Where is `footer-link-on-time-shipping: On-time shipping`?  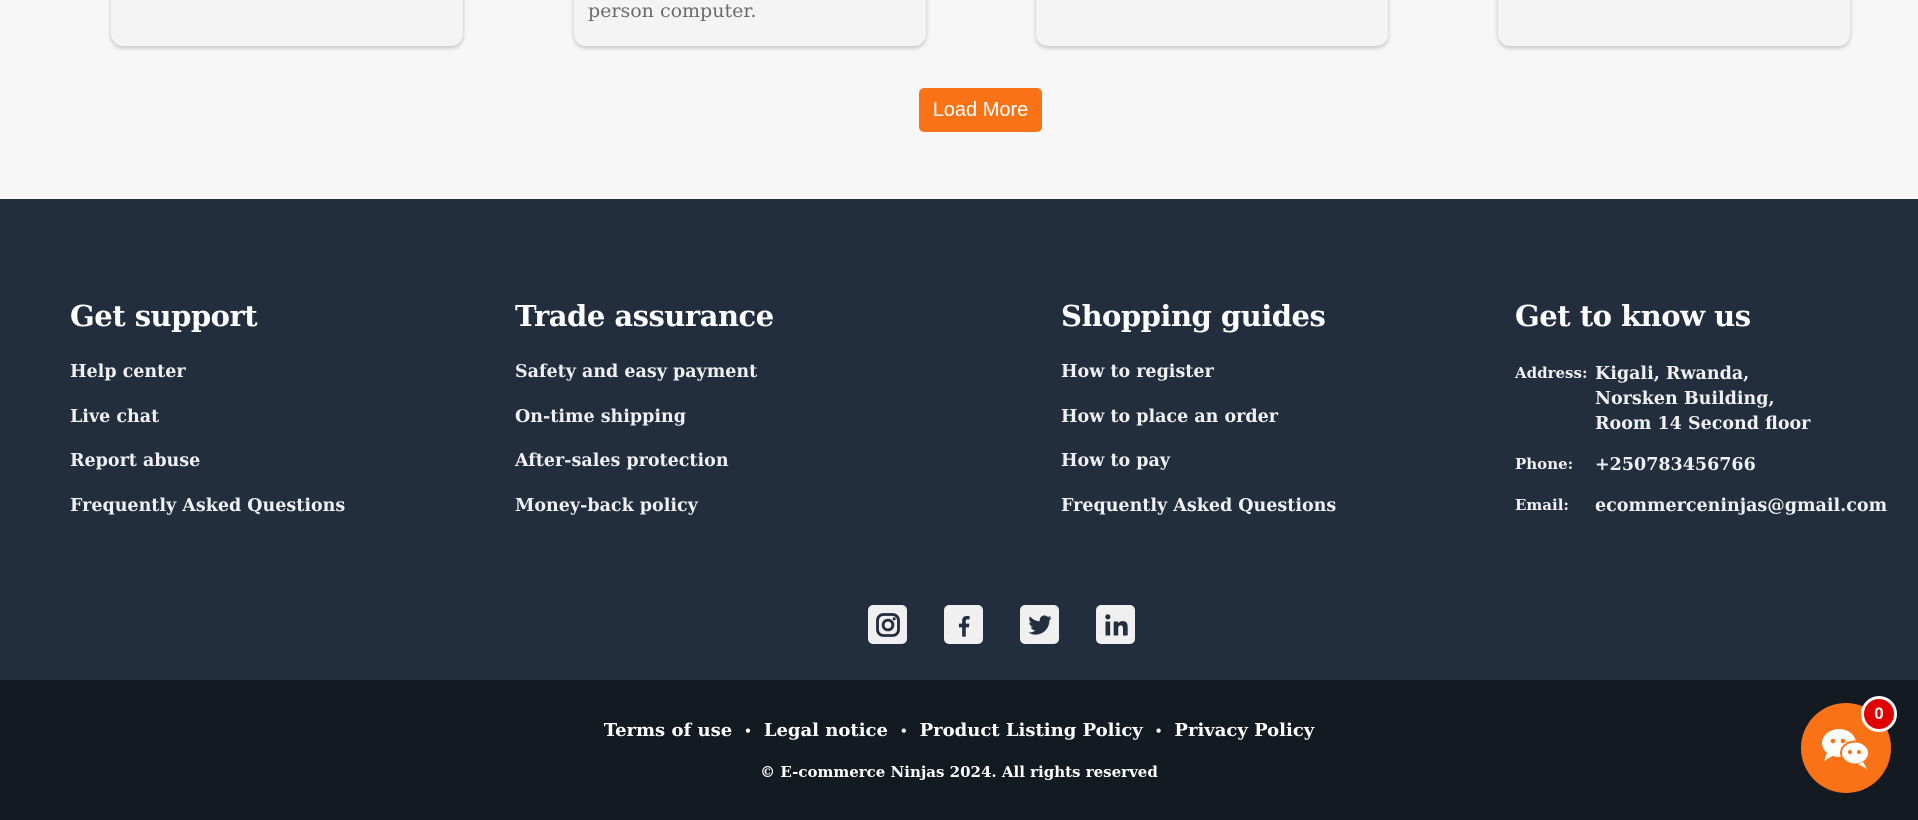 footer-link-on-time-shipping: On-time shipping is located at coordinates (644, 429).